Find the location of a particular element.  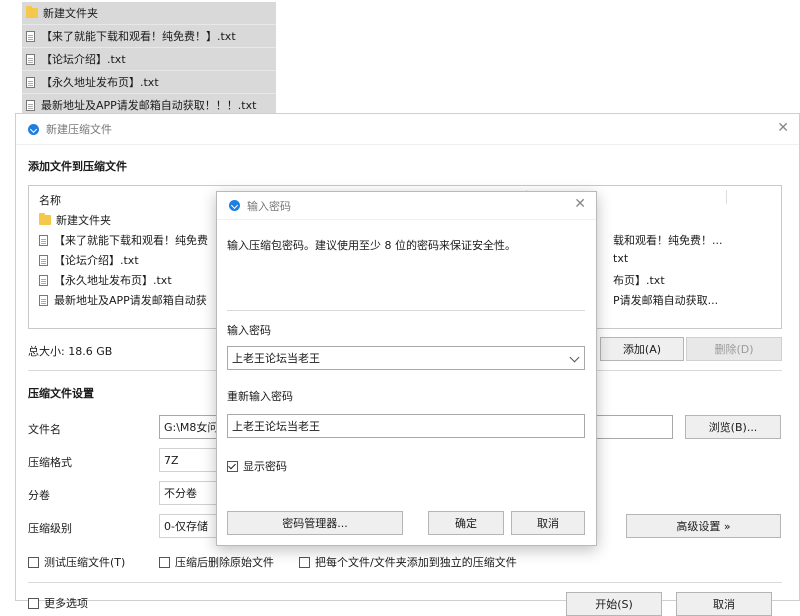

explorer-item: 【永久地址发布页】.txt is located at coordinates (149, 82).